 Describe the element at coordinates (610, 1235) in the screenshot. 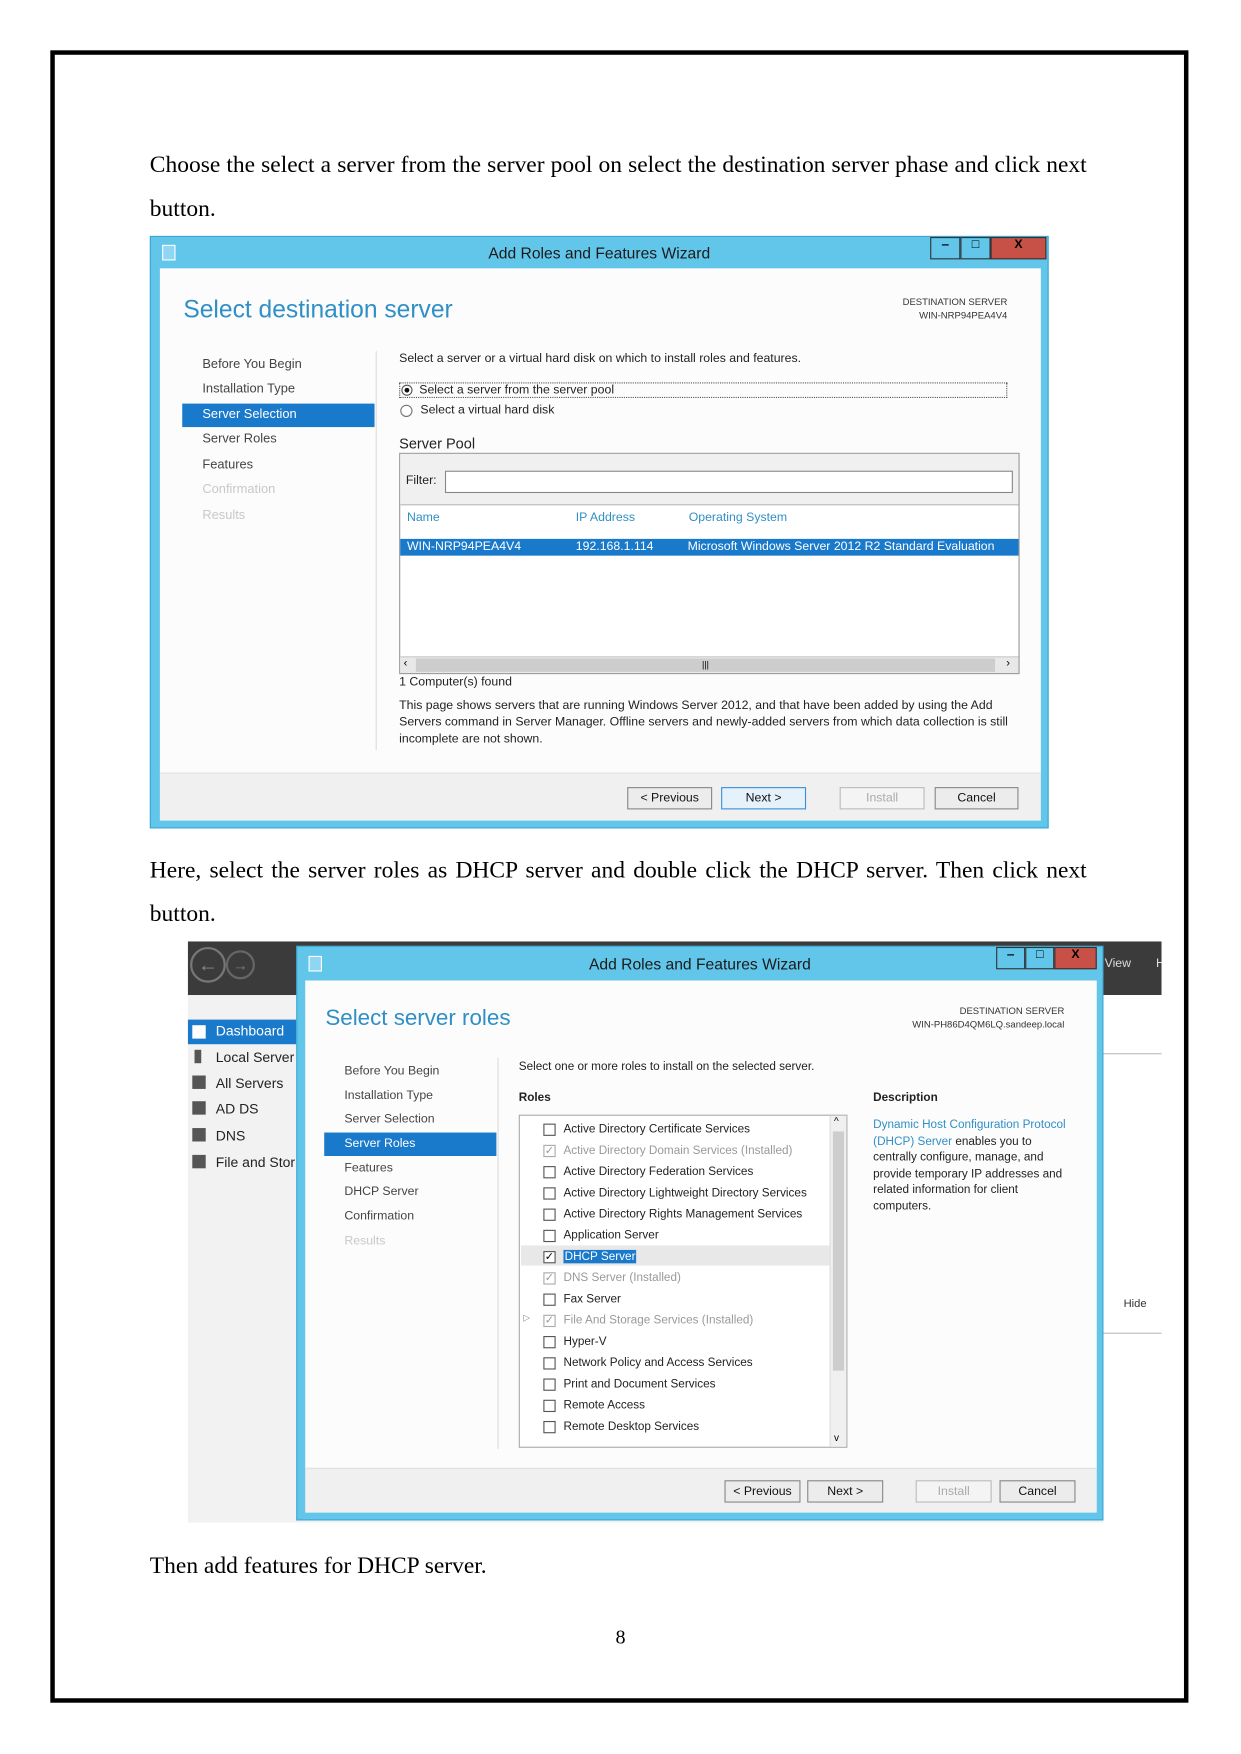

I see `role-label: Application Server` at that location.